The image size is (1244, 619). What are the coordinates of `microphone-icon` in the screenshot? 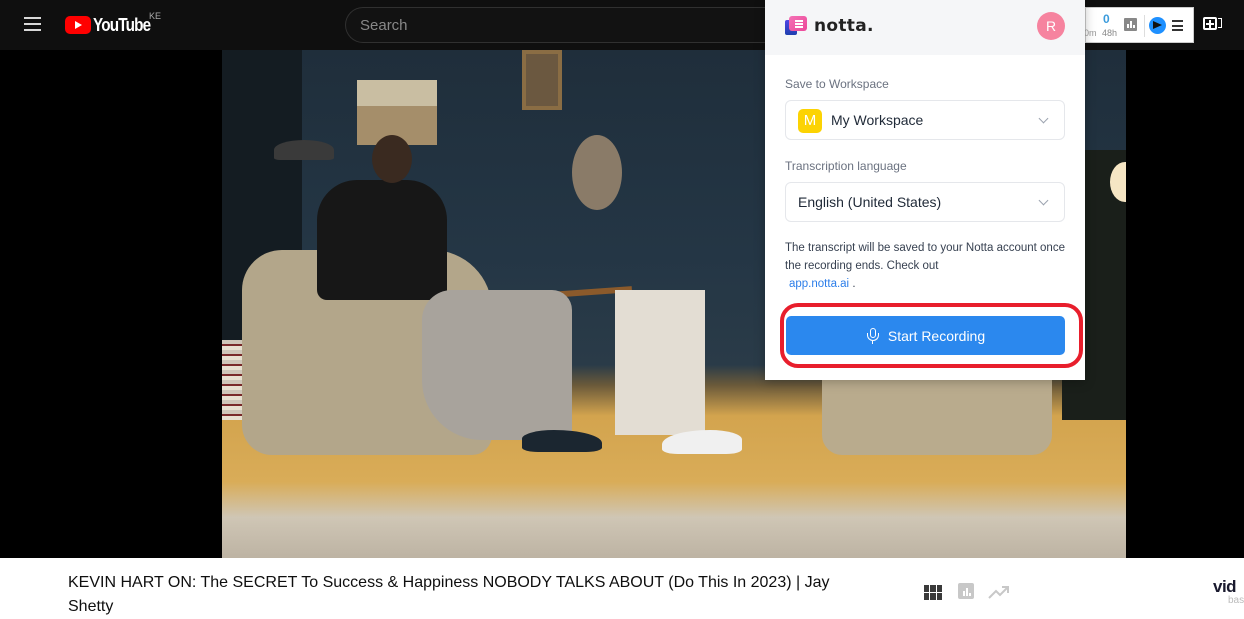 It's located at (873, 335).